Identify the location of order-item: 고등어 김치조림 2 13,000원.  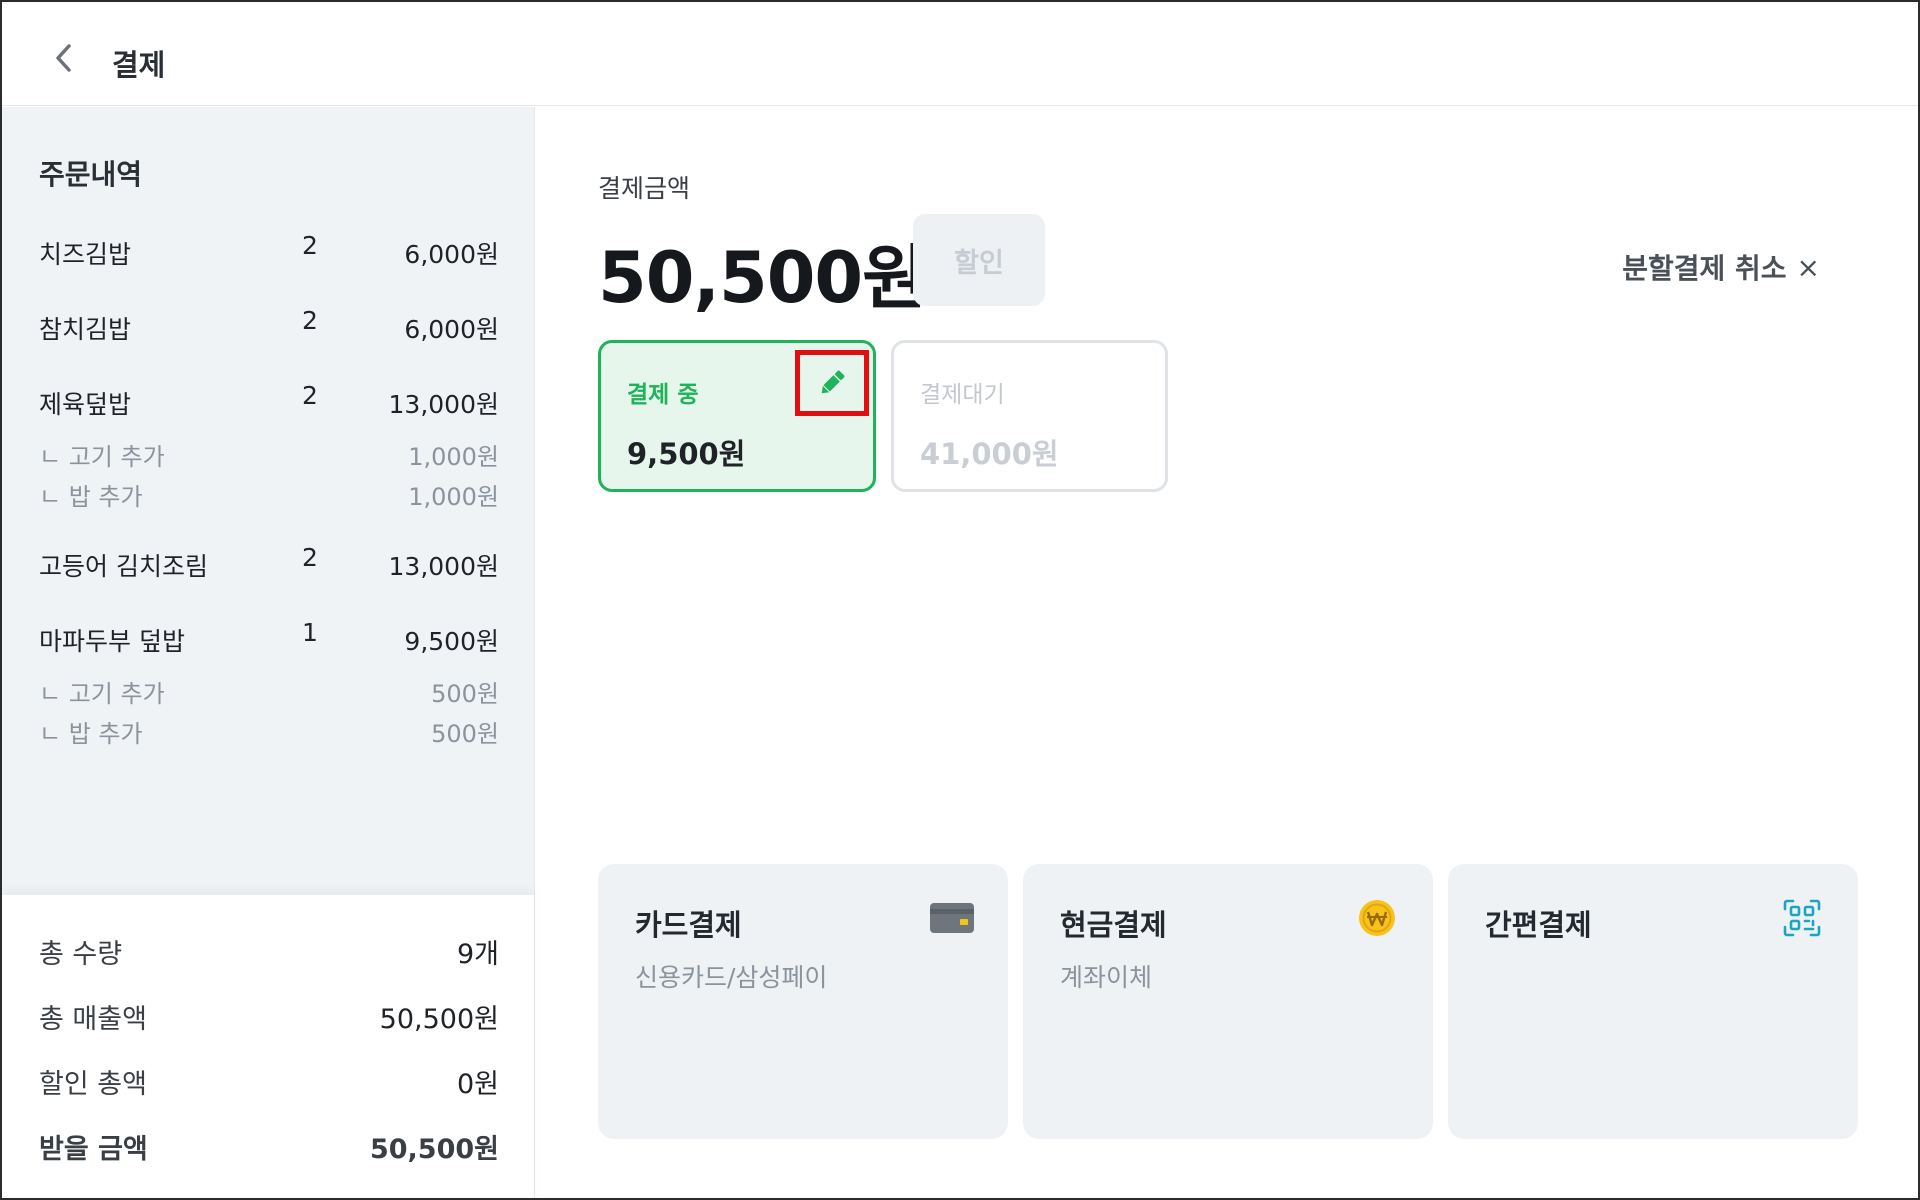
(269, 565).